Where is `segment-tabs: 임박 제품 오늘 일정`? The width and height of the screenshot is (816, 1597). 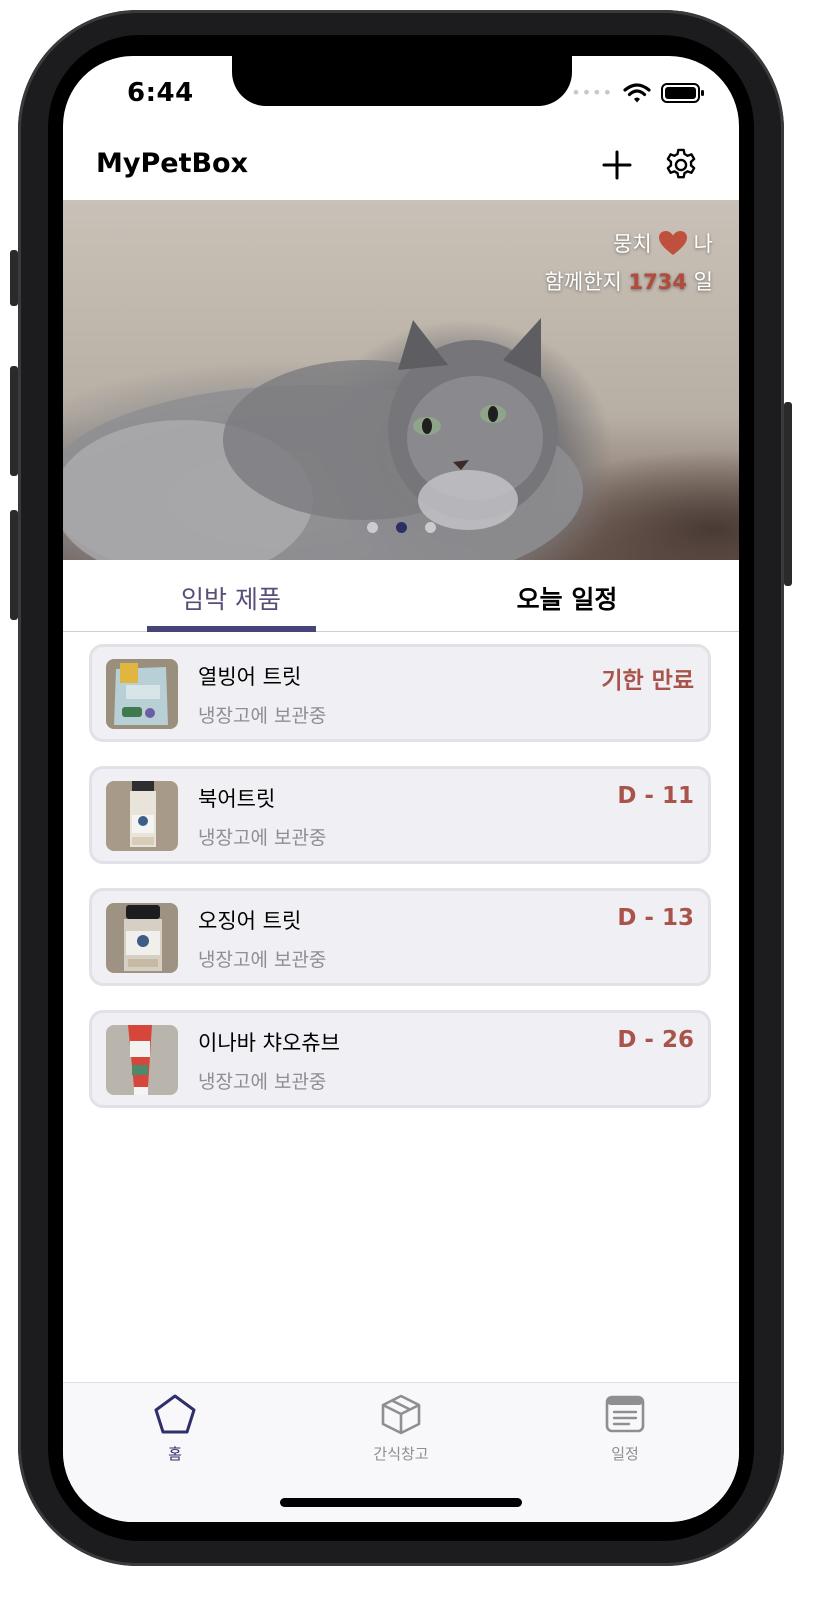
segment-tabs: 임박 제품 오늘 일정 is located at coordinates (401, 596).